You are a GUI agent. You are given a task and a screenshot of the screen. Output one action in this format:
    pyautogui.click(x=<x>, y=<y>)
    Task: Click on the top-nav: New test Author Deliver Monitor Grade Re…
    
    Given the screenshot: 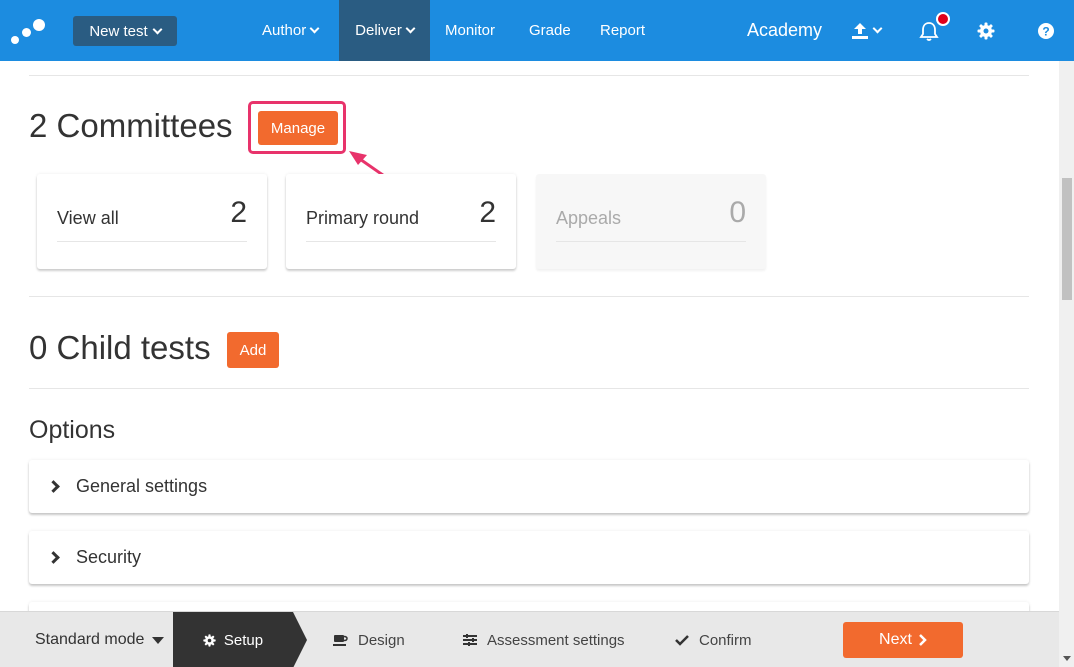 What is the action you would take?
    pyautogui.click(x=537, y=30)
    